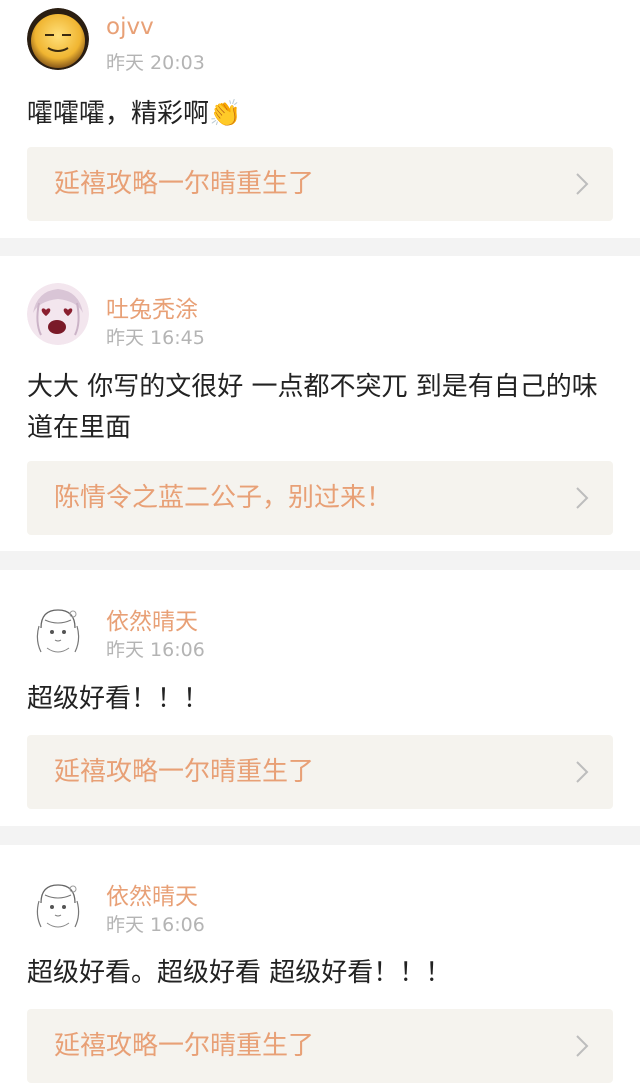 This screenshot has height=1092, width=640. I want to click on clapping-hands-emoji: 👏, so click(225, 114).